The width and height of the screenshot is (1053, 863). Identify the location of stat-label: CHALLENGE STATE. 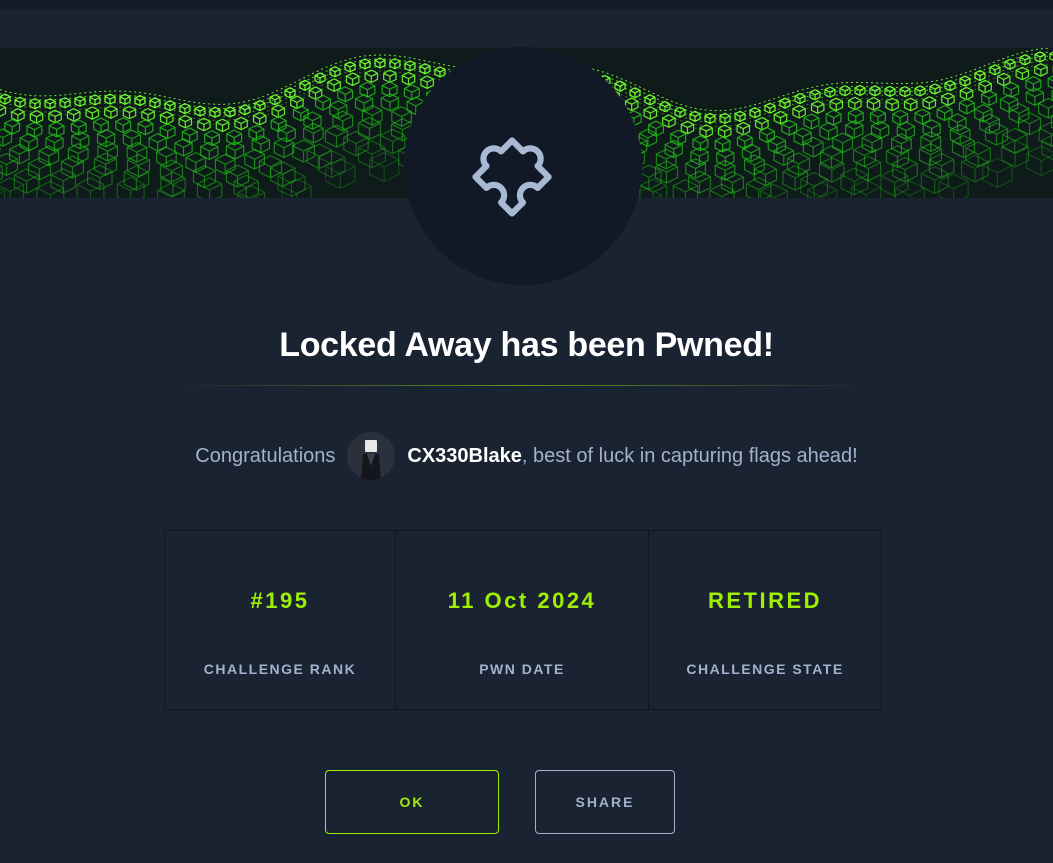
(765, 669).